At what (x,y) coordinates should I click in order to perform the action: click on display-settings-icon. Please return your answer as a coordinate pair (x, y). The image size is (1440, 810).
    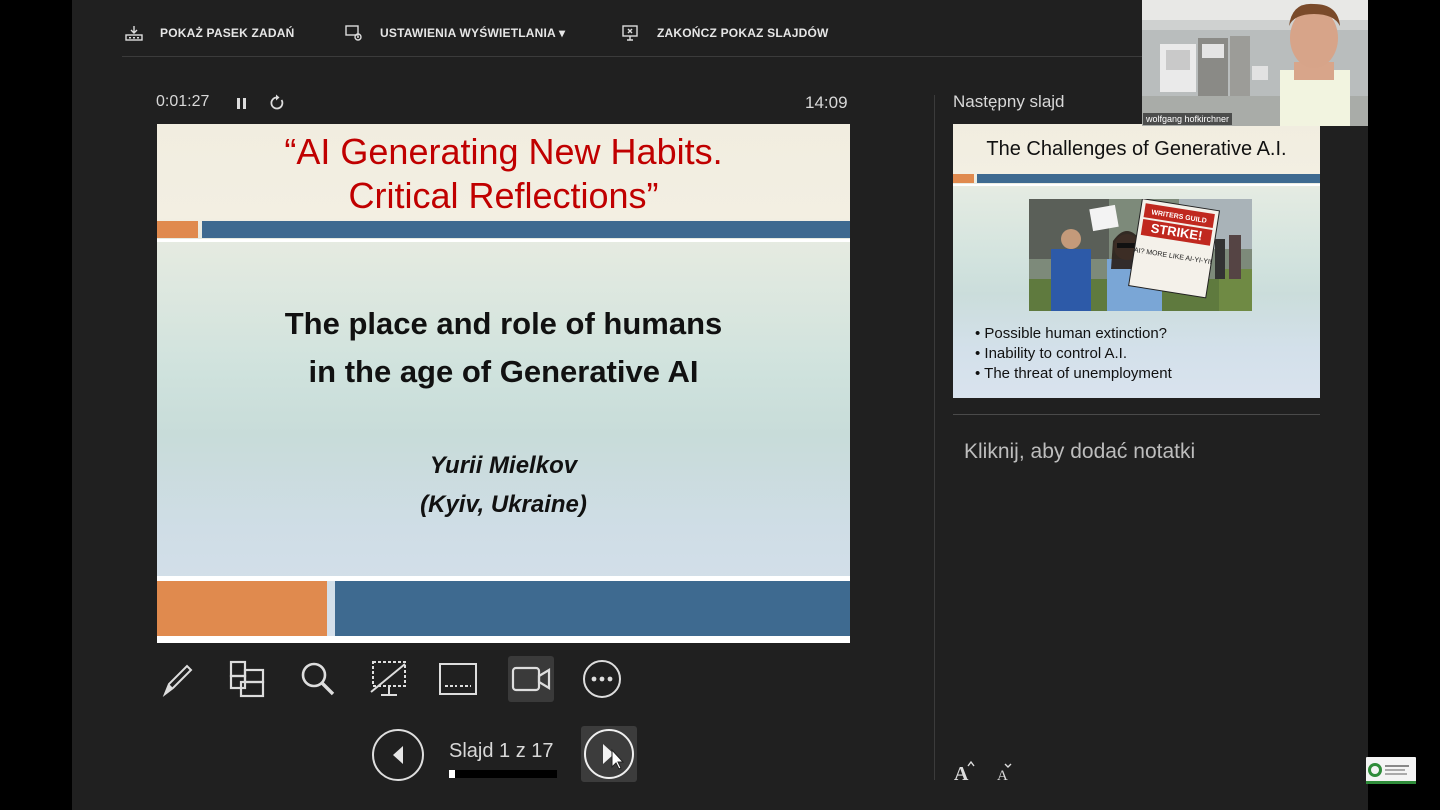
    Looking at the image, I should click on (353, 33).